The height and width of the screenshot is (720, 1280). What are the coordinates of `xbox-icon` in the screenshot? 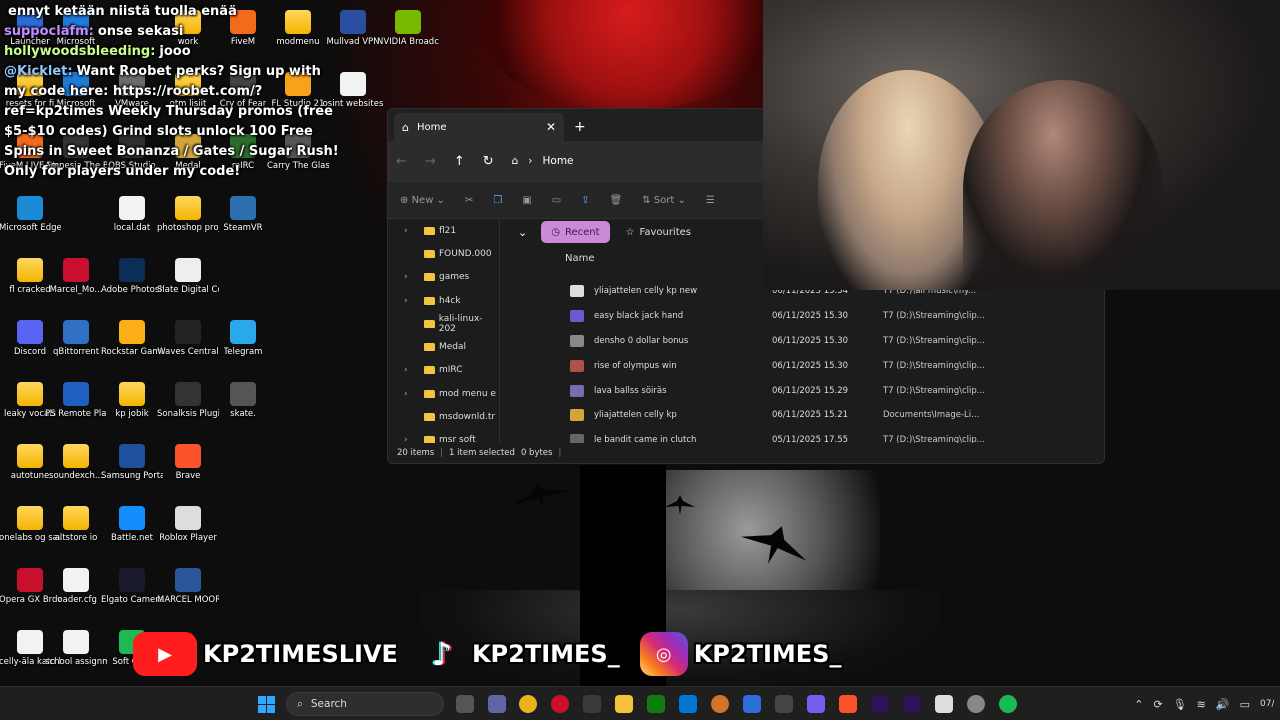 It's located at (656, 704).